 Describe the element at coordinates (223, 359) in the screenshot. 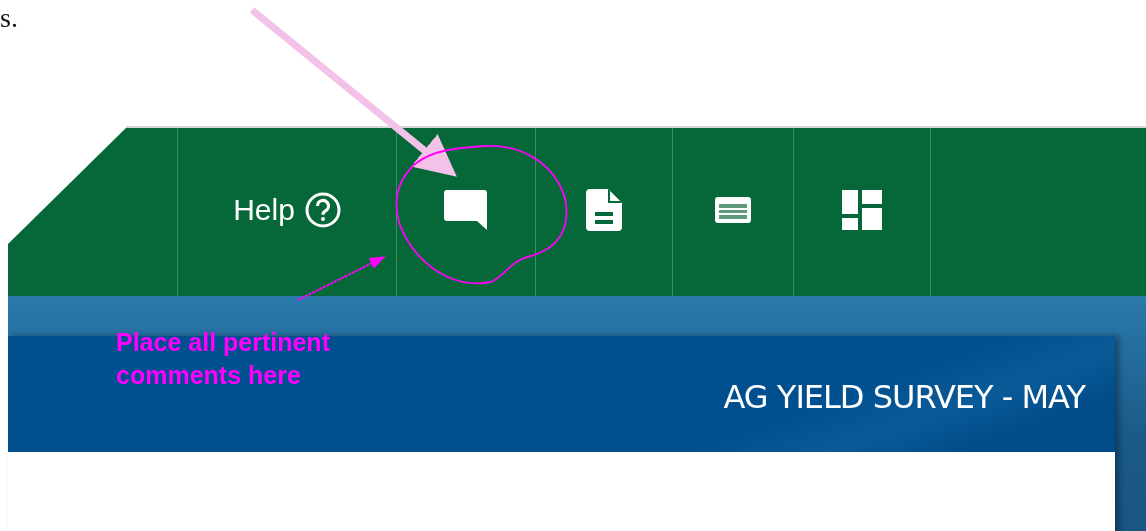

I see `annotation-note: Place all pertinent comments here` at that location.